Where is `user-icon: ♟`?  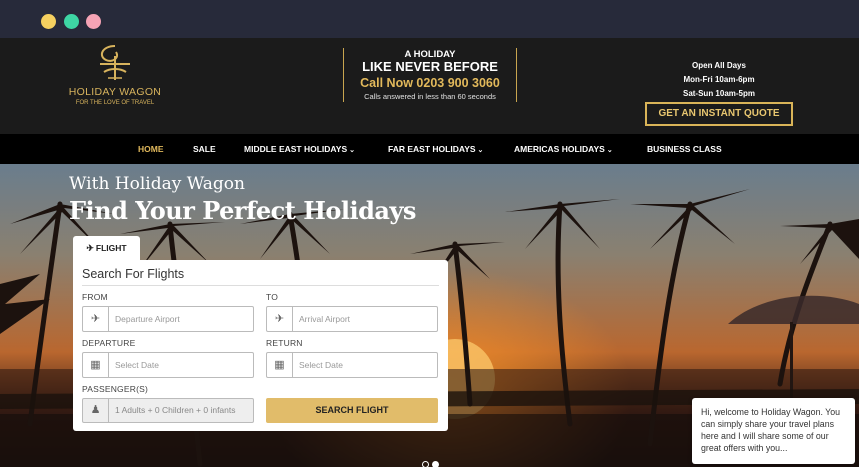 user-icon: ♟ is located at coordinates (96, 410).